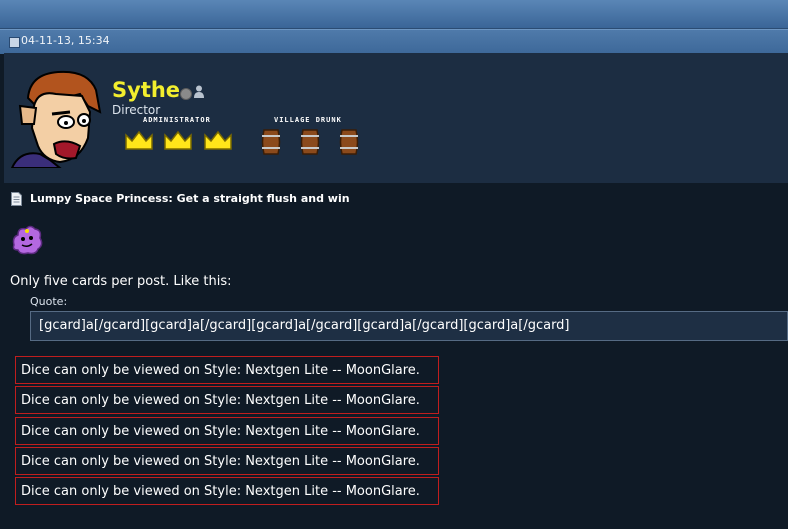 The image size is (788, 529). Describe the element at coordinates (27, 240) in the screenshot. I see `lumpy-space-princess-icon` at that location.